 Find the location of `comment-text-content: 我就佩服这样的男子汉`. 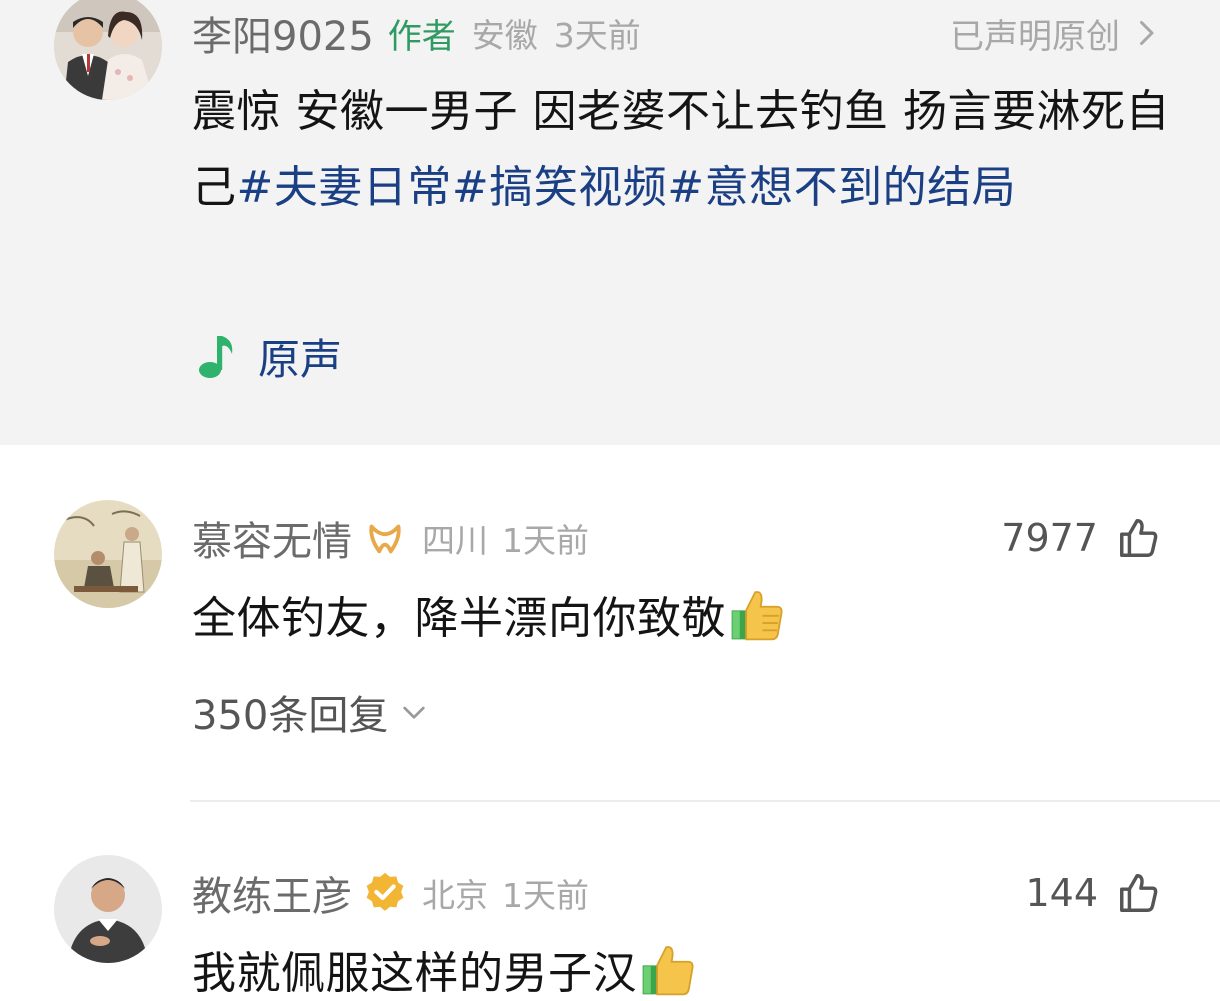

comment-text-content: 我就佩服这样的男子汉 is located at coordinates (414, 973).